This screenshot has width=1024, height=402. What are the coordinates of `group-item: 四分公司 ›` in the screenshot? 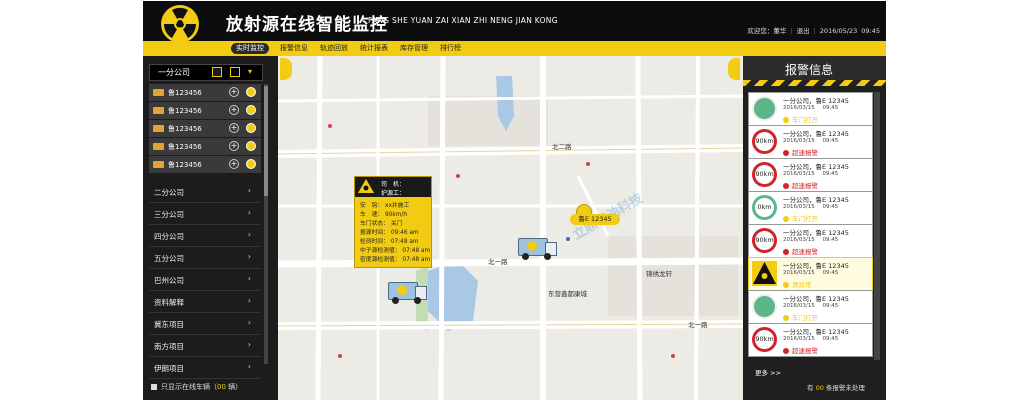 It's located at (205, 236).